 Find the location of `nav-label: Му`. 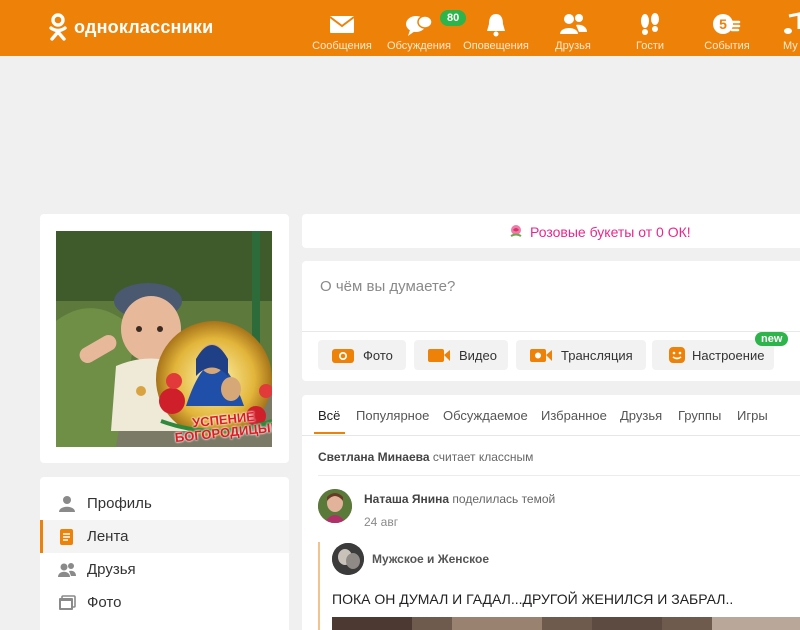

nav-label: Му is located at coordinates (790, 46).